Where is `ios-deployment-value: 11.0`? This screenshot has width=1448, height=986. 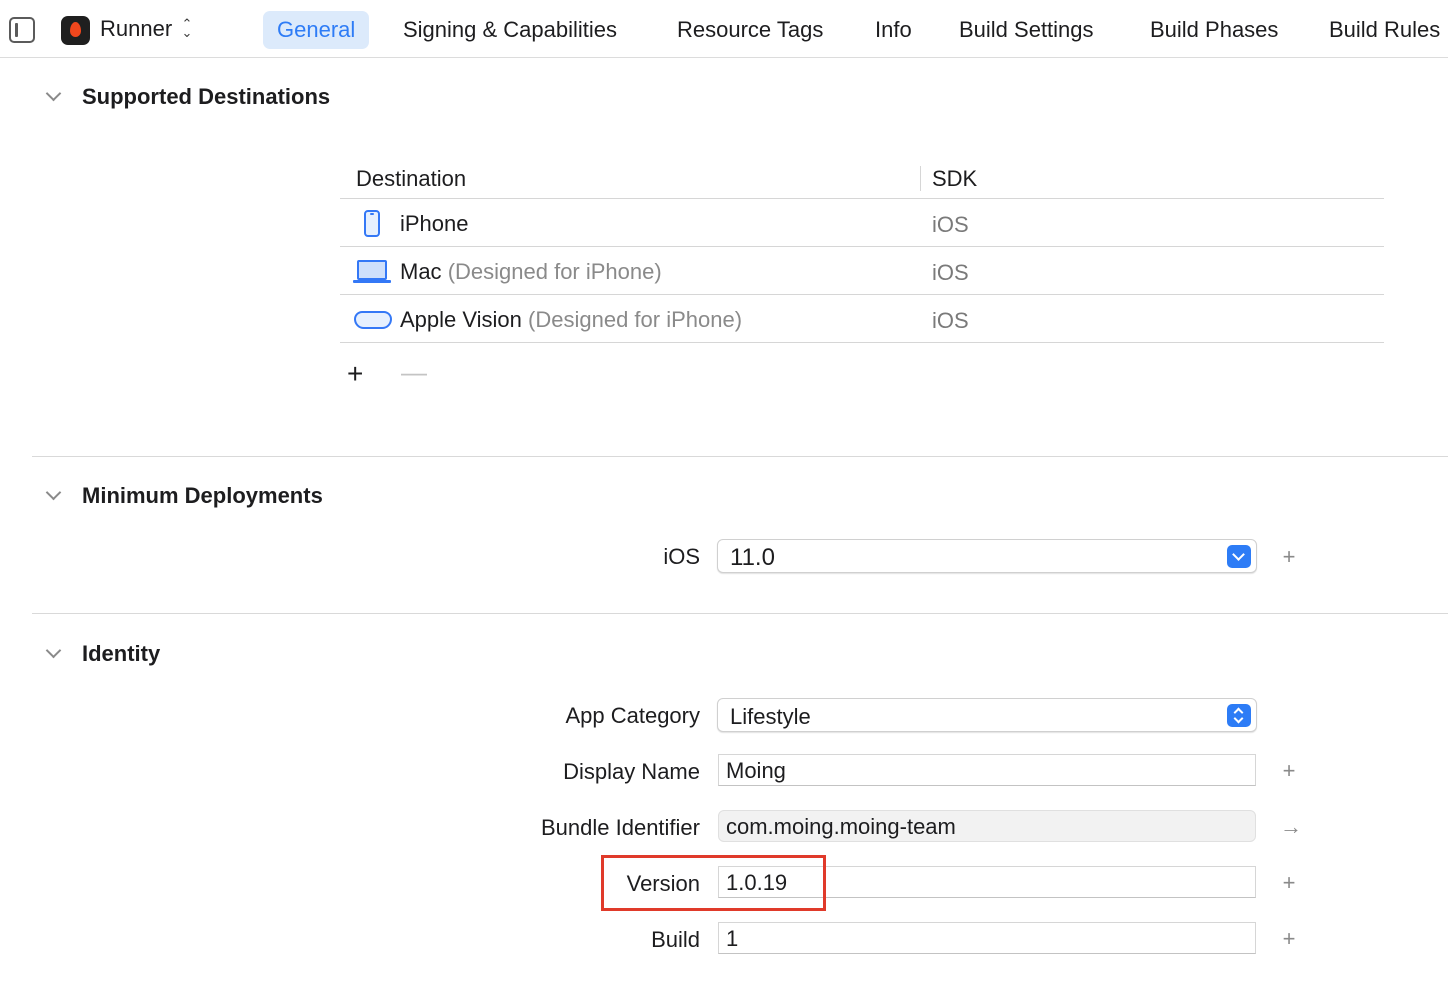
ios-deployment-value: 11.0 is located at coordinates (752, 557).